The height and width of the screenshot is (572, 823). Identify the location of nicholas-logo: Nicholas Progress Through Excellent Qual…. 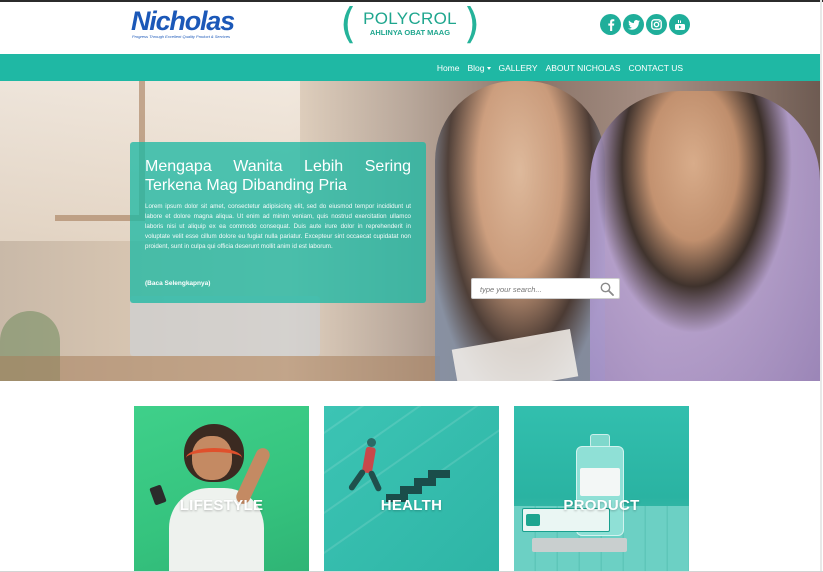
(183, 23).